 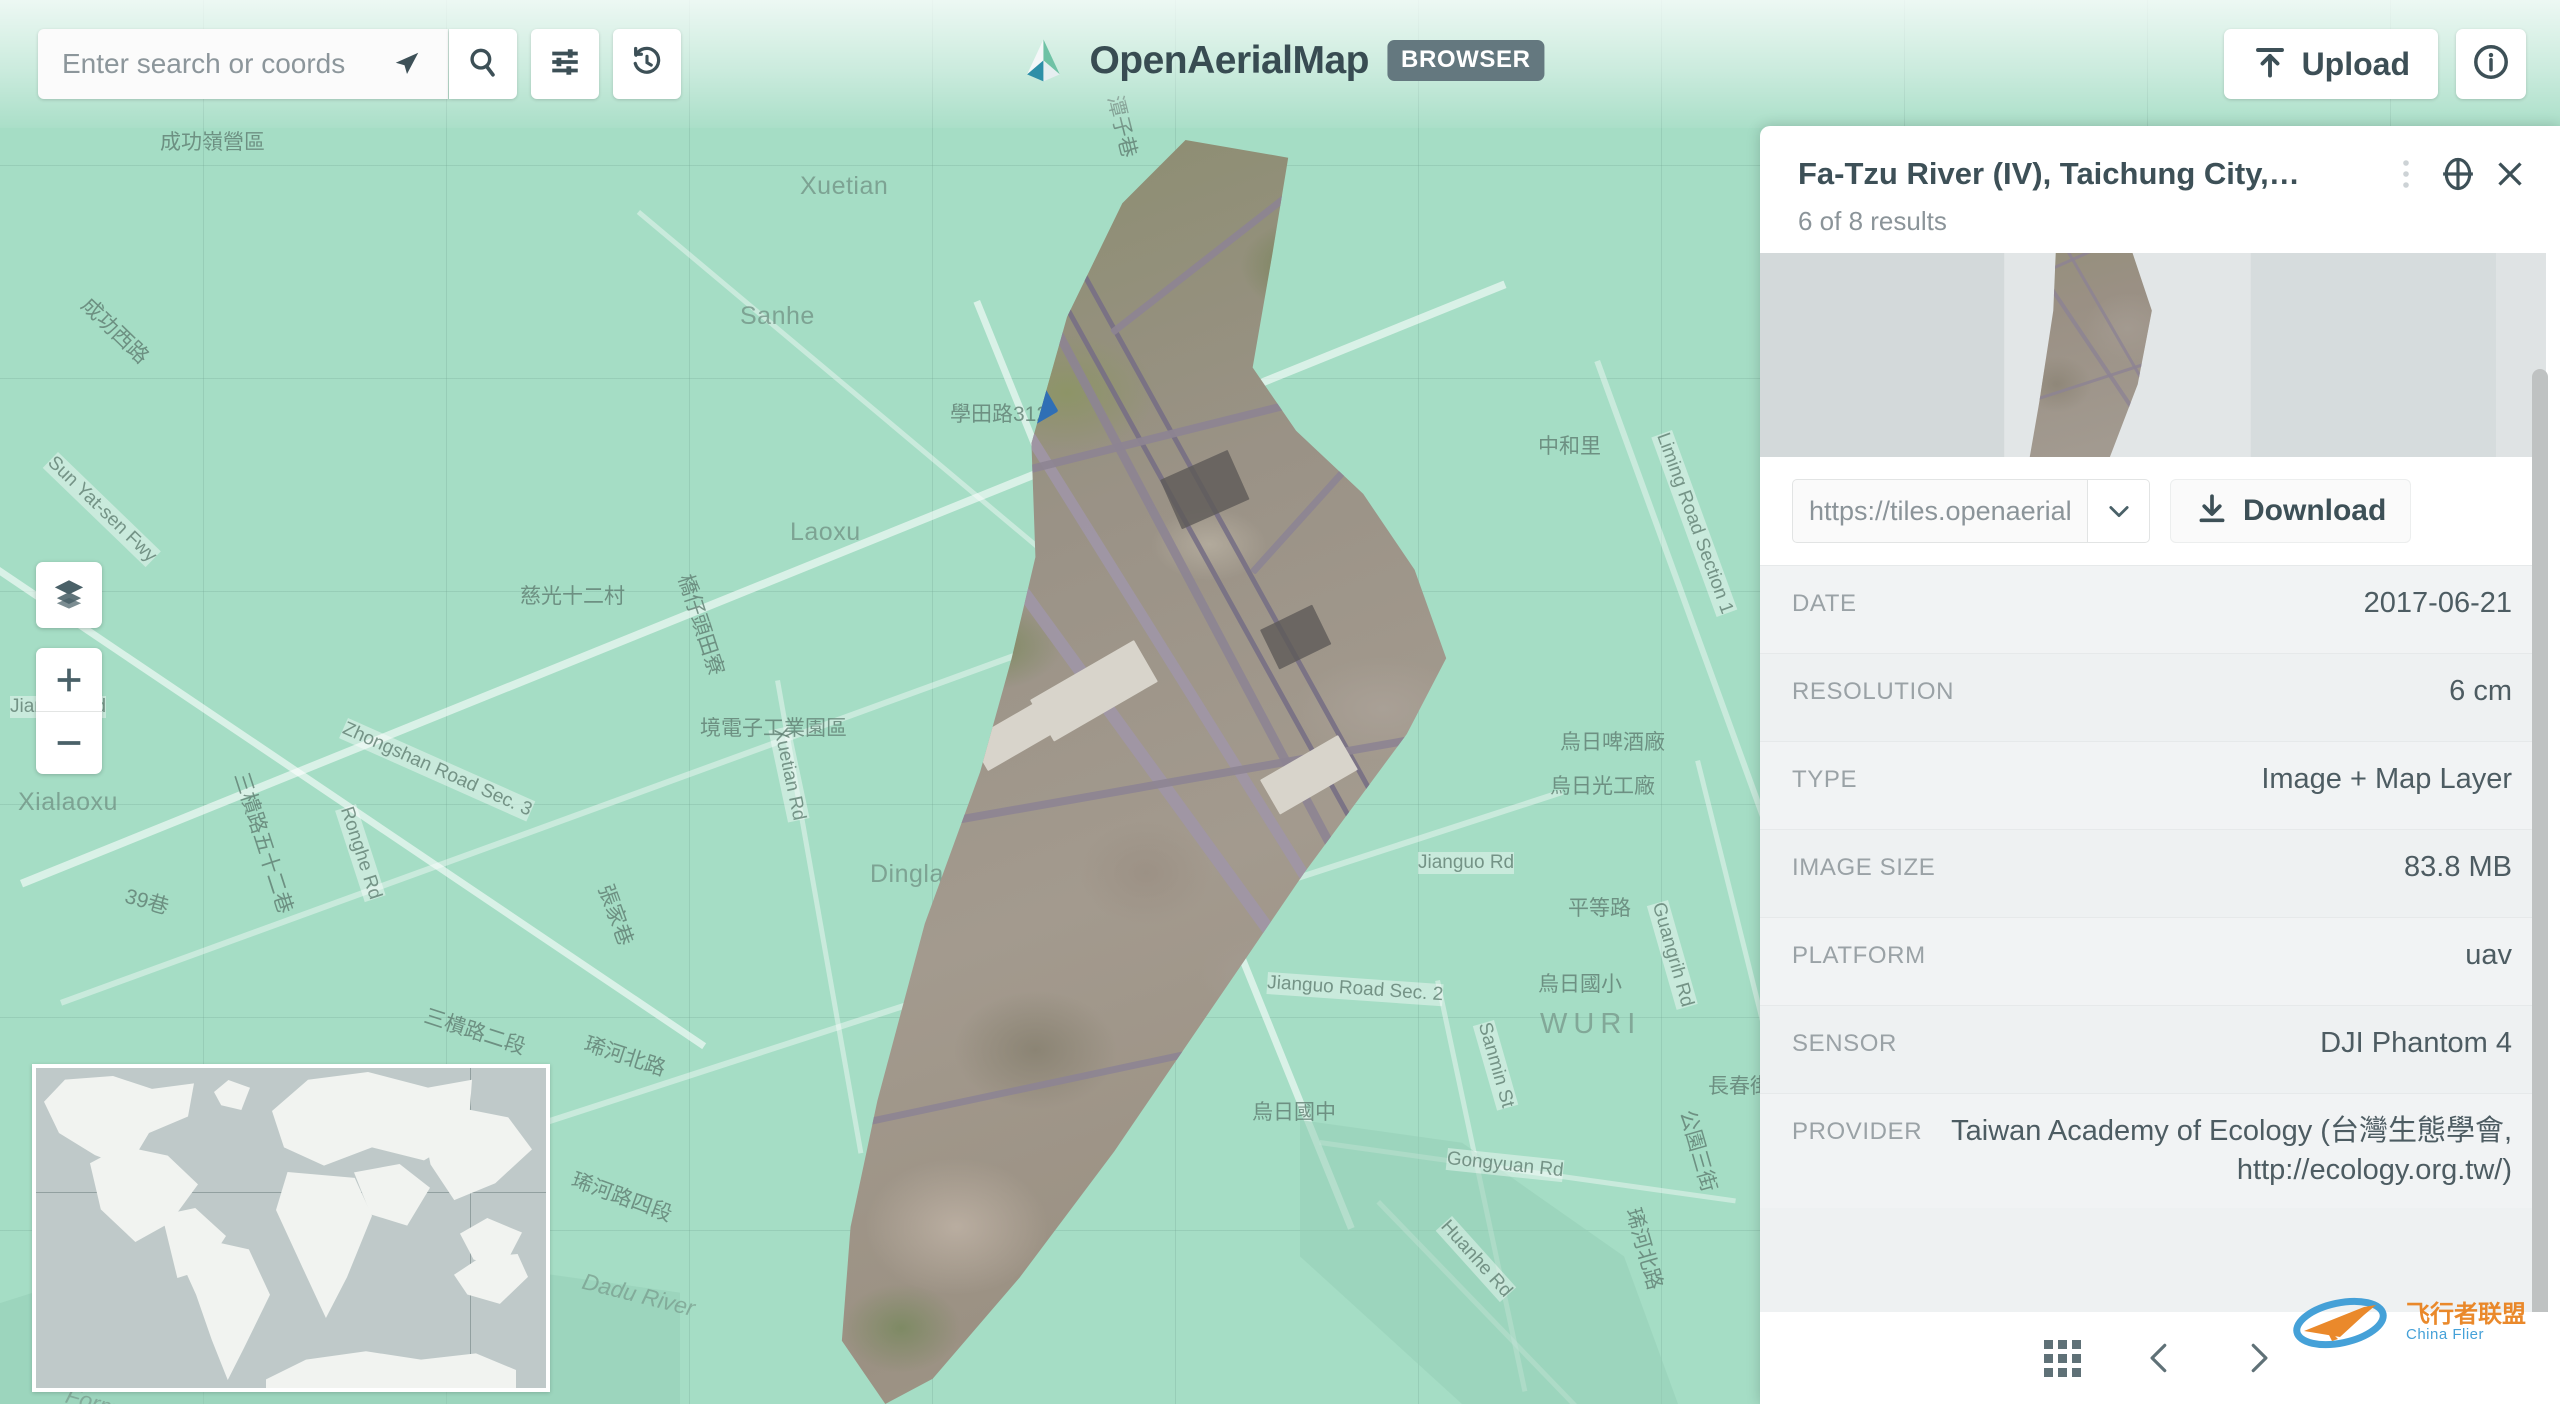 What do you see at coordinates (2119, 511) in the screenshot?
I see `chevron-down-icon` at bounding box center [2119, 511].